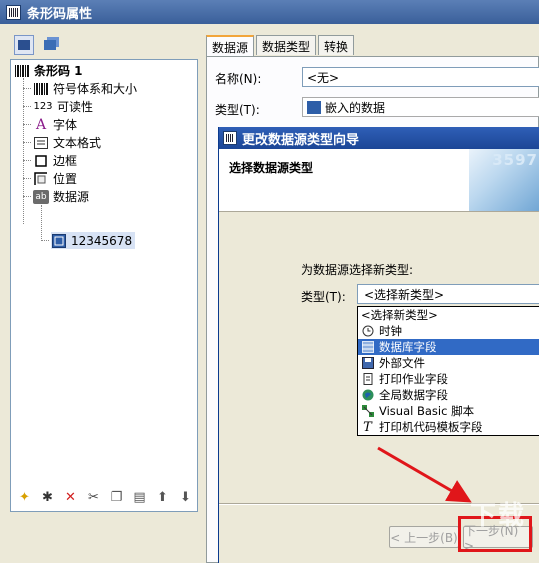 The image size is (539, 563). Describe the element at coordinates (41, 143) in the screenshot. I see `text-format-icon` at that location.